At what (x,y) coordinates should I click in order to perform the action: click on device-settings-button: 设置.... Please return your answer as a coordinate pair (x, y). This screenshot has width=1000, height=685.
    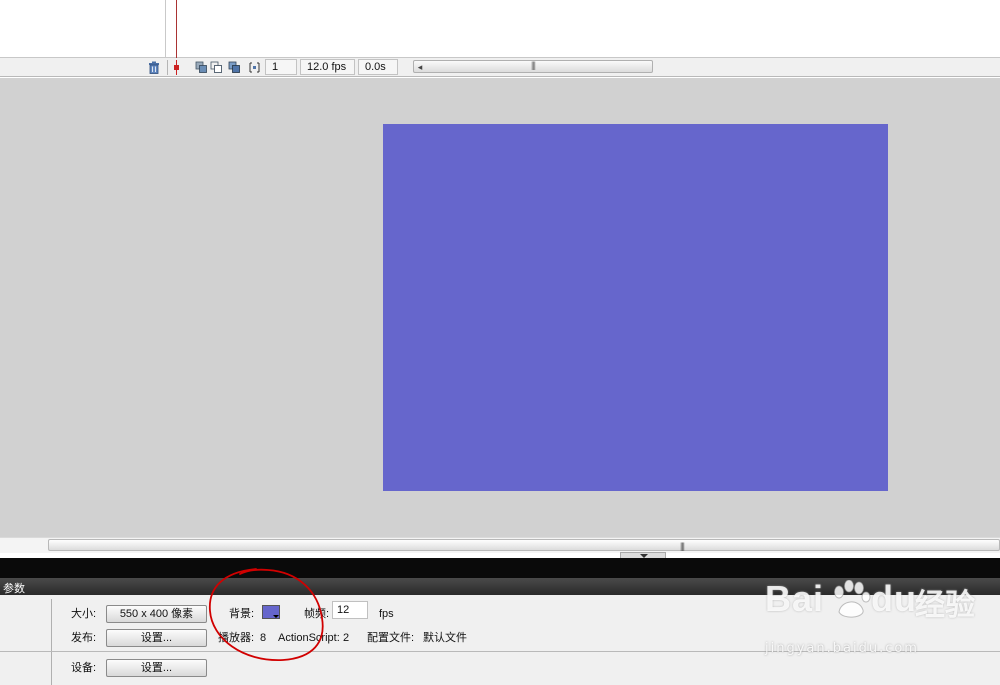
    Looking at the image, I should click on (156, 668).